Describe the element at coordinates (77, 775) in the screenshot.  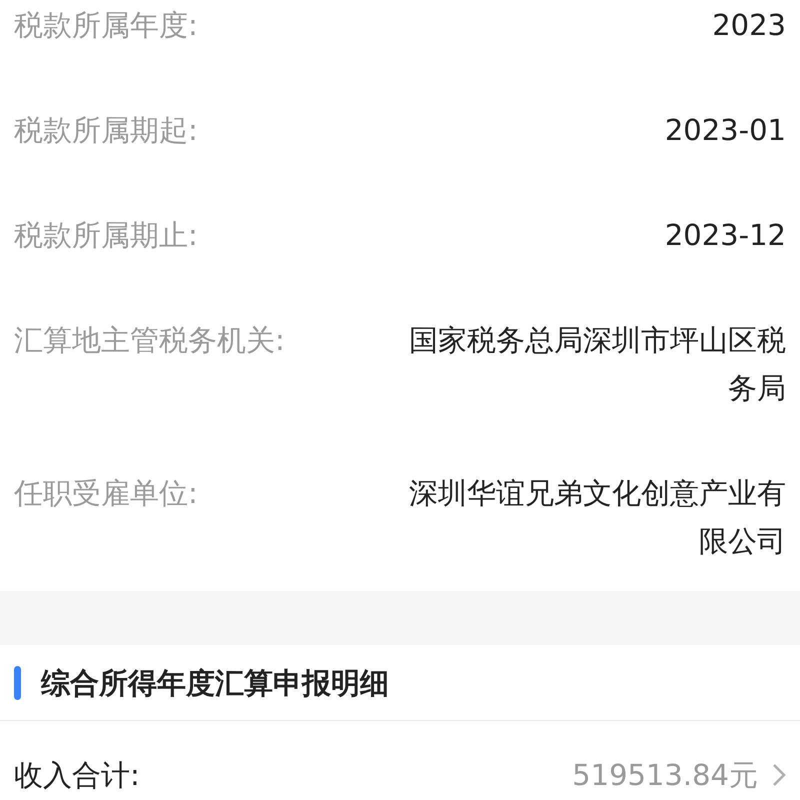
I see `field-label: 收入合计:` at that location.